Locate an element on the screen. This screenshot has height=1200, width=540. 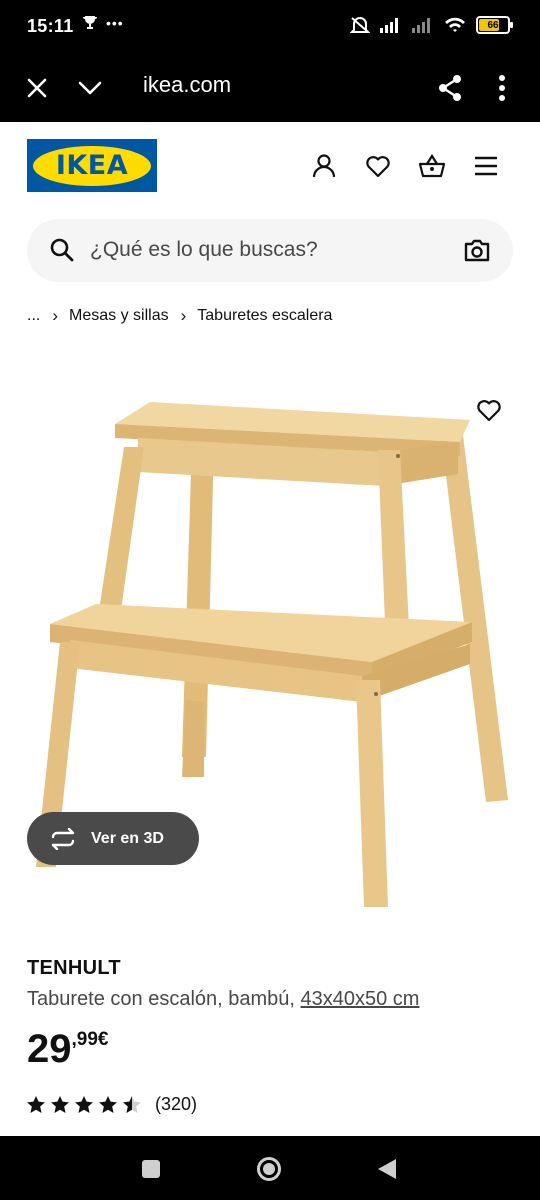
mute-icon is located at coordinates (360, 25).